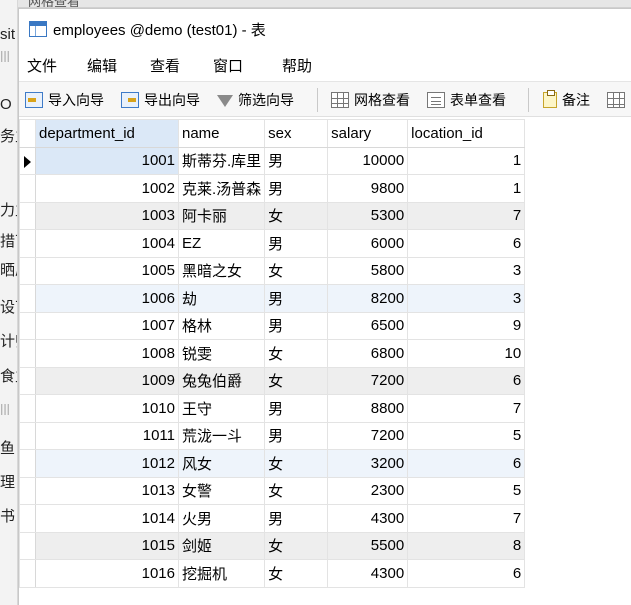 This screenshot has height=605, width=631. I want to click on cell-salary: 5300, so click(368, 215).